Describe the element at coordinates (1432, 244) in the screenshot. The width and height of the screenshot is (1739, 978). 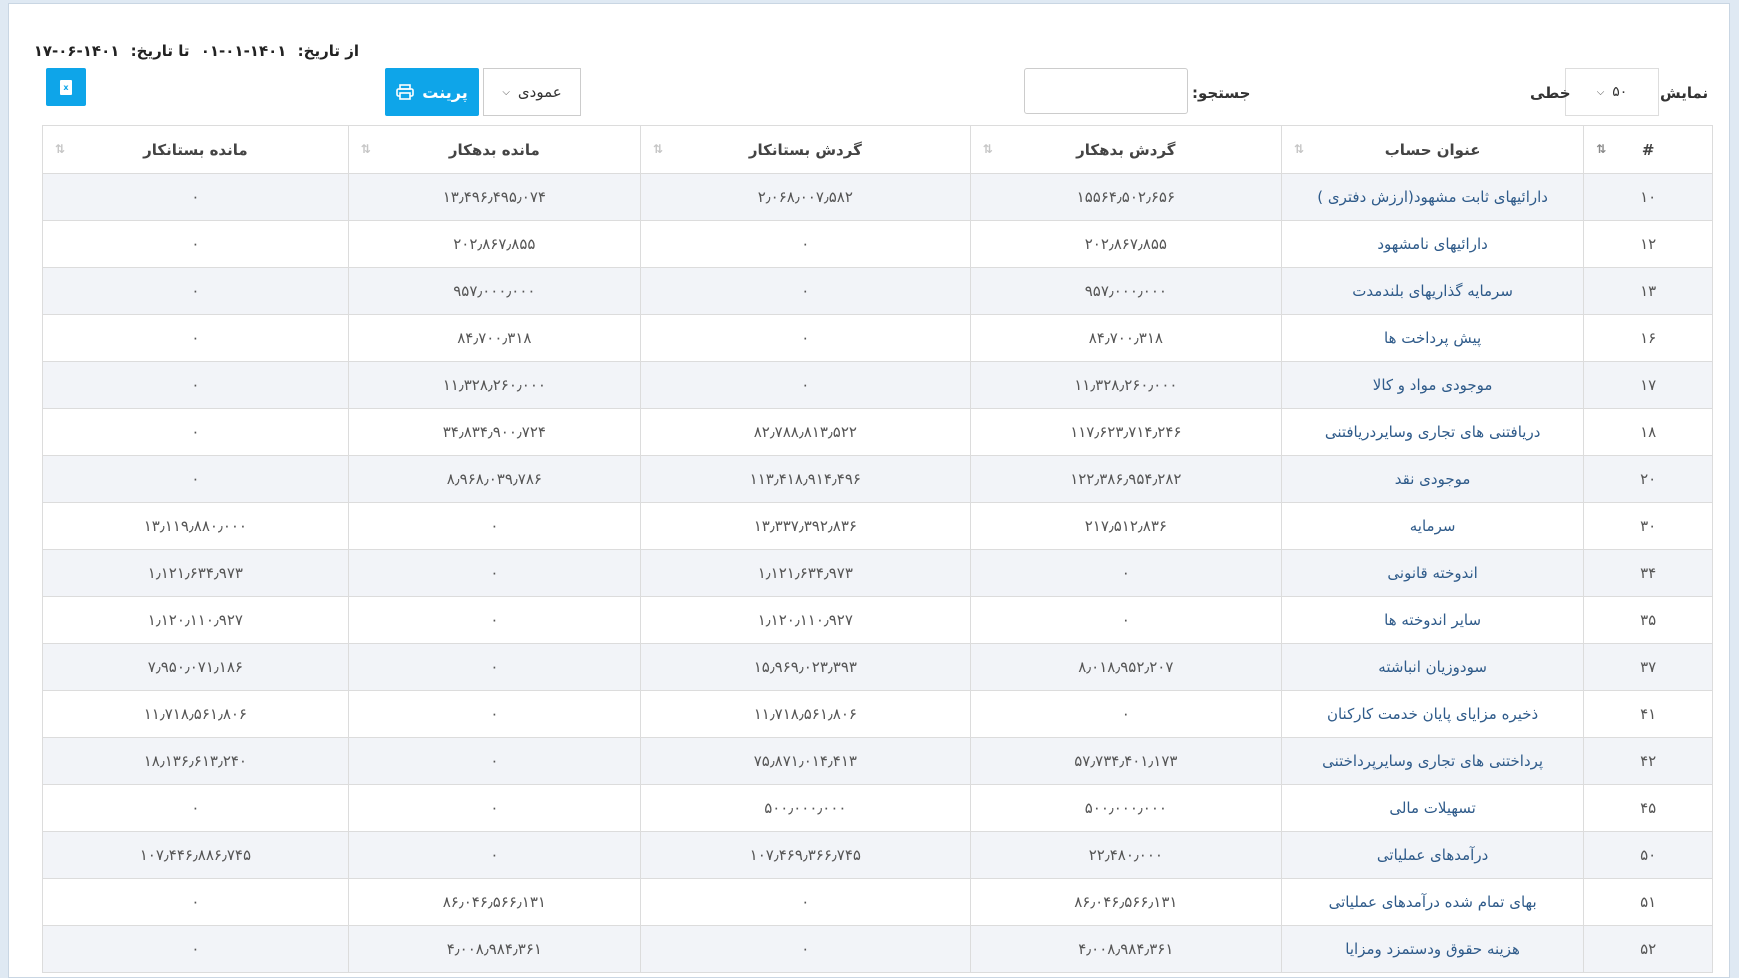
I see `cell-account-title: دارائیهای نامشهود` at that location.